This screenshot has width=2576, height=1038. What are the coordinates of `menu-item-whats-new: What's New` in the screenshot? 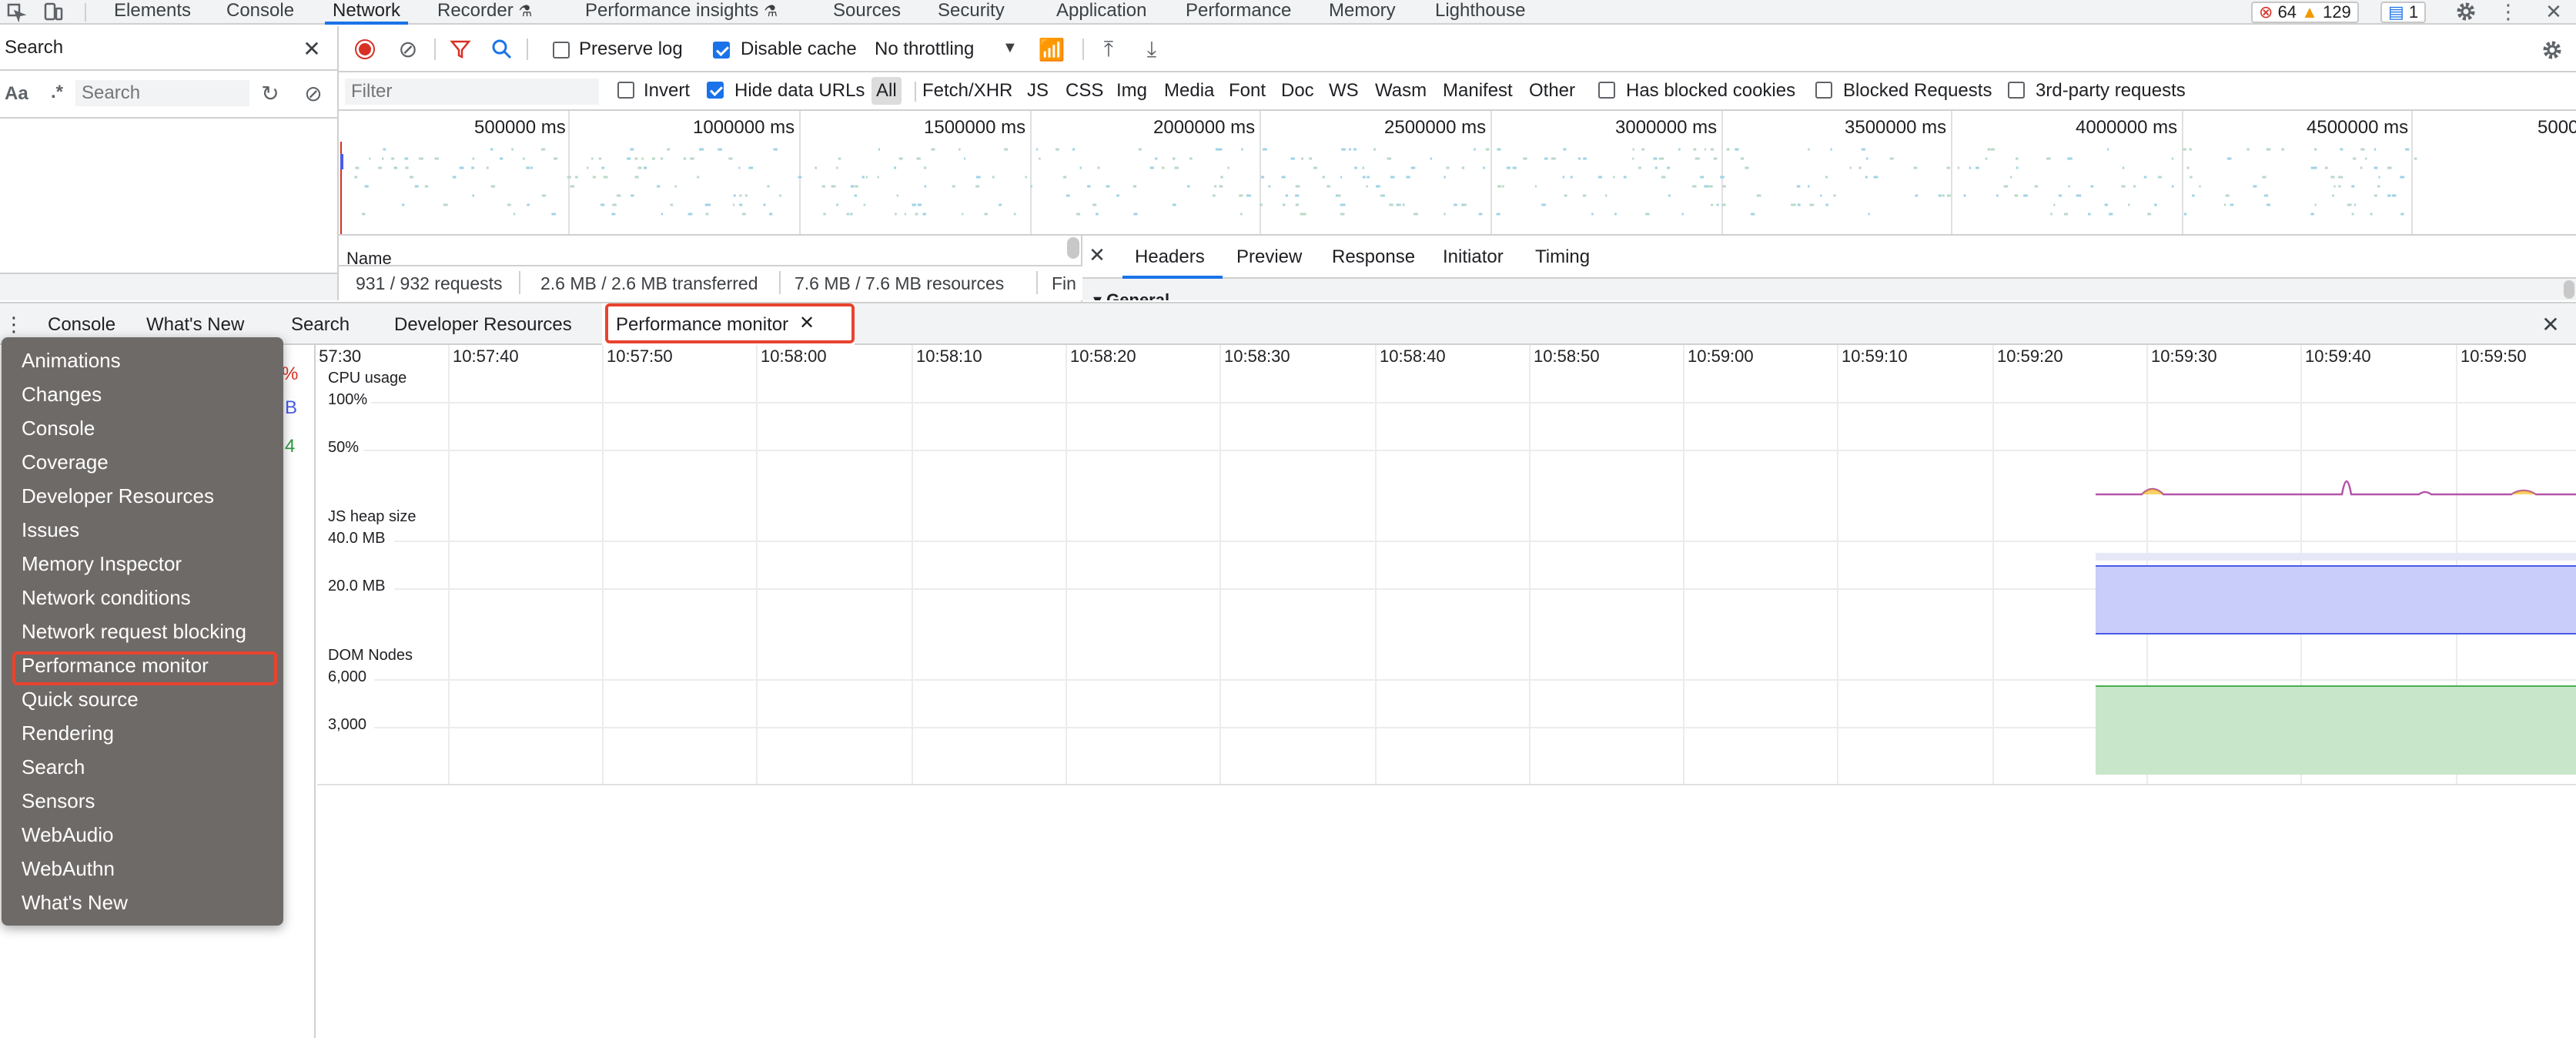 It's located at (75, 903).